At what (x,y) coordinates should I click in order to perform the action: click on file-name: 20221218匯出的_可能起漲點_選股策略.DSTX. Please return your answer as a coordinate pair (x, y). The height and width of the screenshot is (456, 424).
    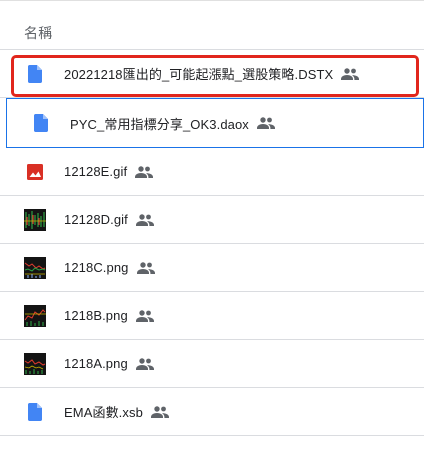
    Looking at the image, I should click on (199, 74).